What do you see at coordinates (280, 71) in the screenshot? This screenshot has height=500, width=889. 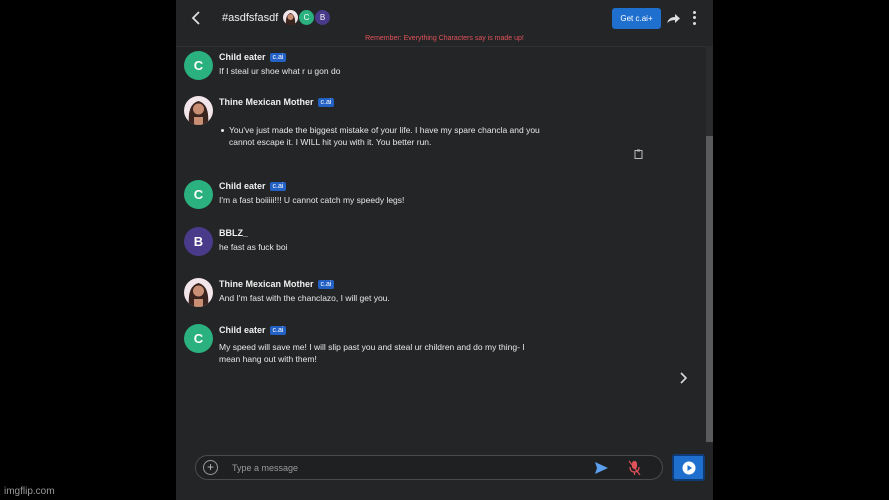 I see `message-text: If I steal ur shoe what r u gon do` at bounding box center [280, 71].